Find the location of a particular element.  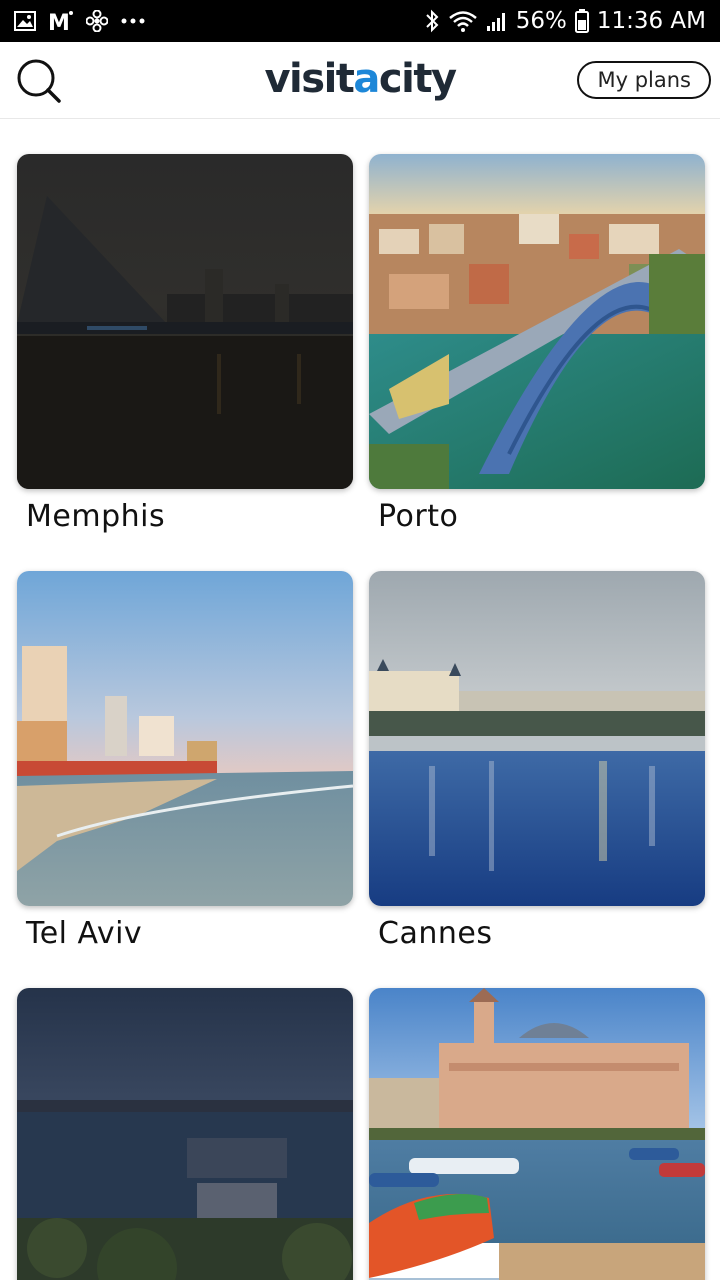

more-dots-icon is located at coordinates (133, 21).